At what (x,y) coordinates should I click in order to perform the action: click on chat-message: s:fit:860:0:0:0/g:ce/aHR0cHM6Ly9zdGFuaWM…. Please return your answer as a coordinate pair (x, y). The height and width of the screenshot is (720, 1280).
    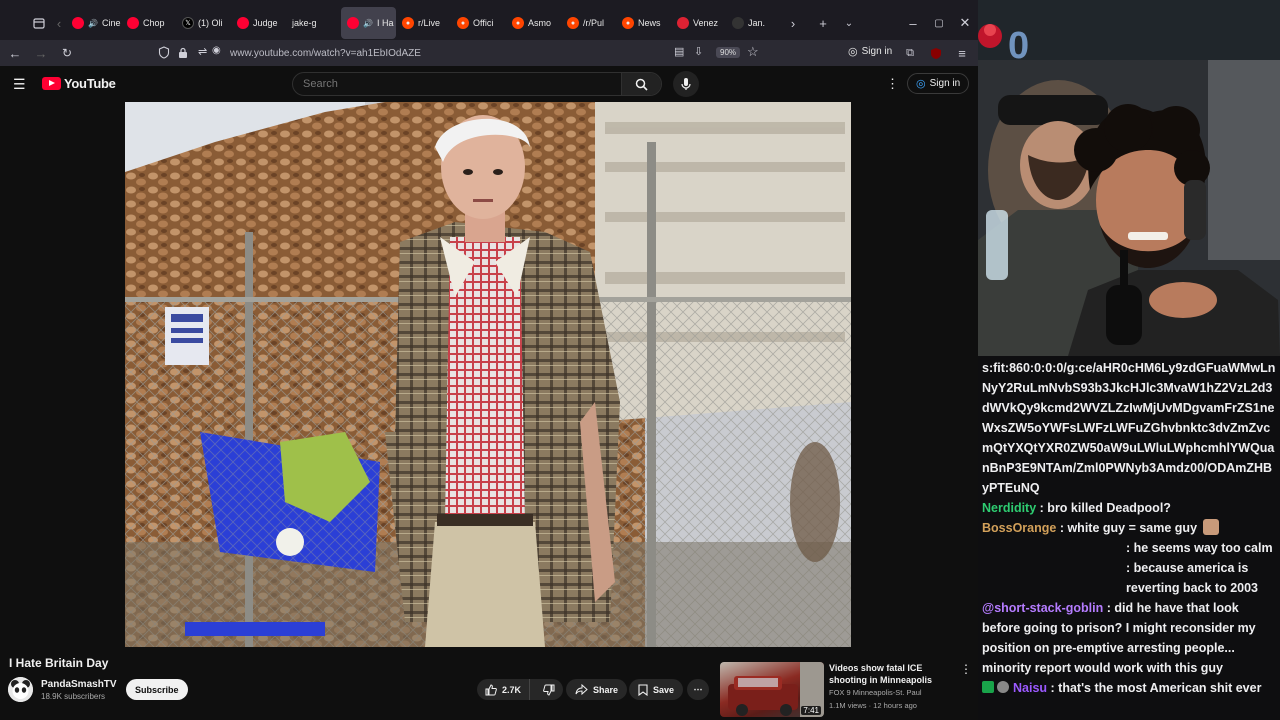
    Looking at the image, I should click on (1129, 428).